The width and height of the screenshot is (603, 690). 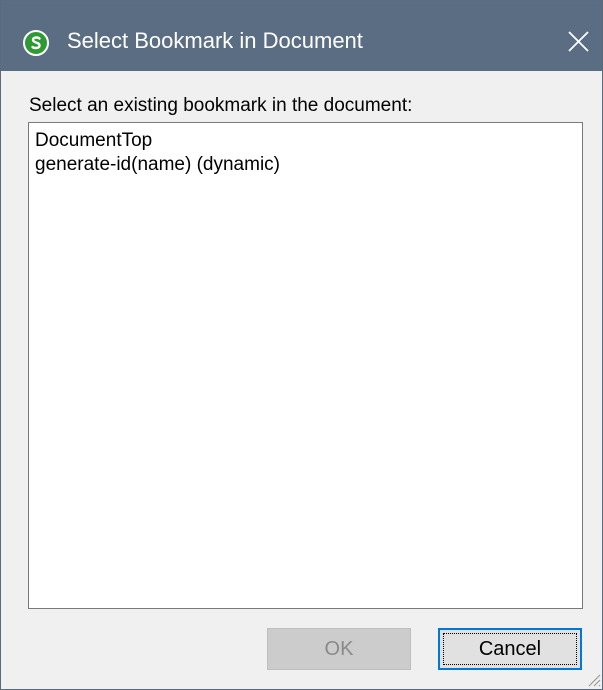 I want to click on list-item: generate-id(name) (dynamic), so click(x=157, y=165).